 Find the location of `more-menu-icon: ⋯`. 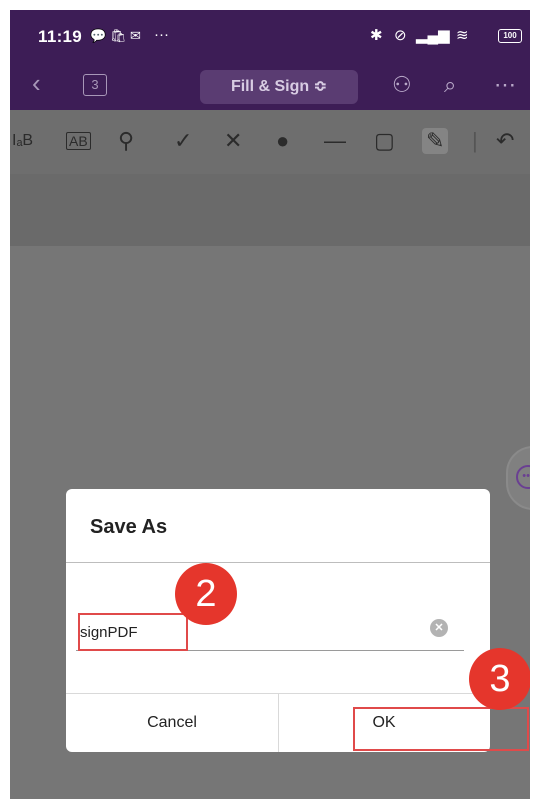

more-menu-icon: ⋯ is located at coordinates (505, 85).